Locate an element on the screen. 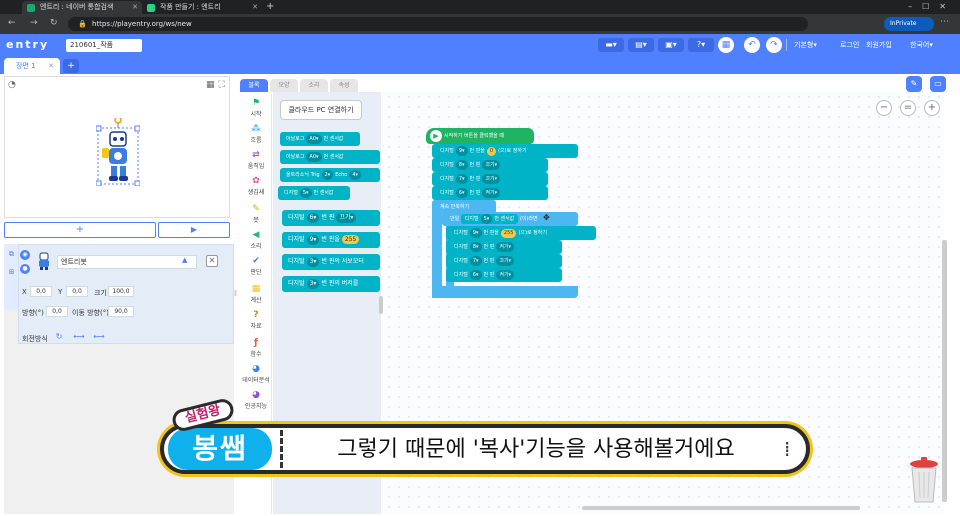  add-object-button: + is located at coordinates (80, 230).